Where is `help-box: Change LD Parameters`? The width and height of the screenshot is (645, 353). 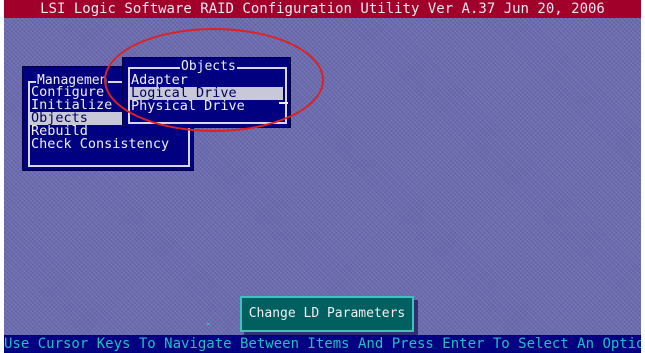 help-box: Change LD Parameters is located at coordinates (327, 314).